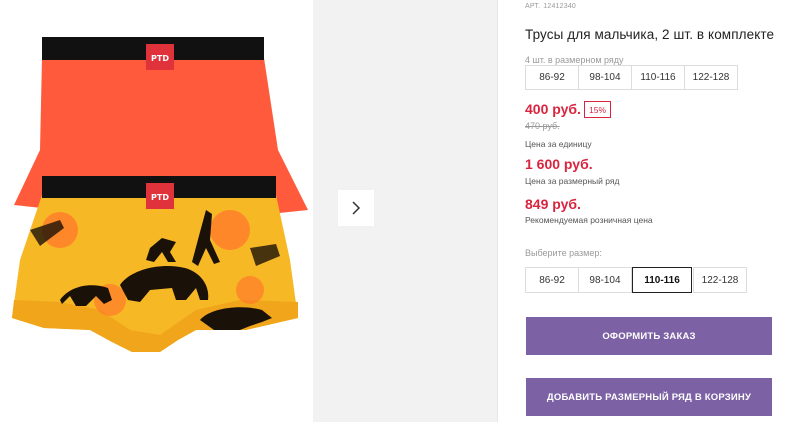 This screenshot has height=422, width=800. I want to click on row-price: 1 600 руб., so click(559, 164).